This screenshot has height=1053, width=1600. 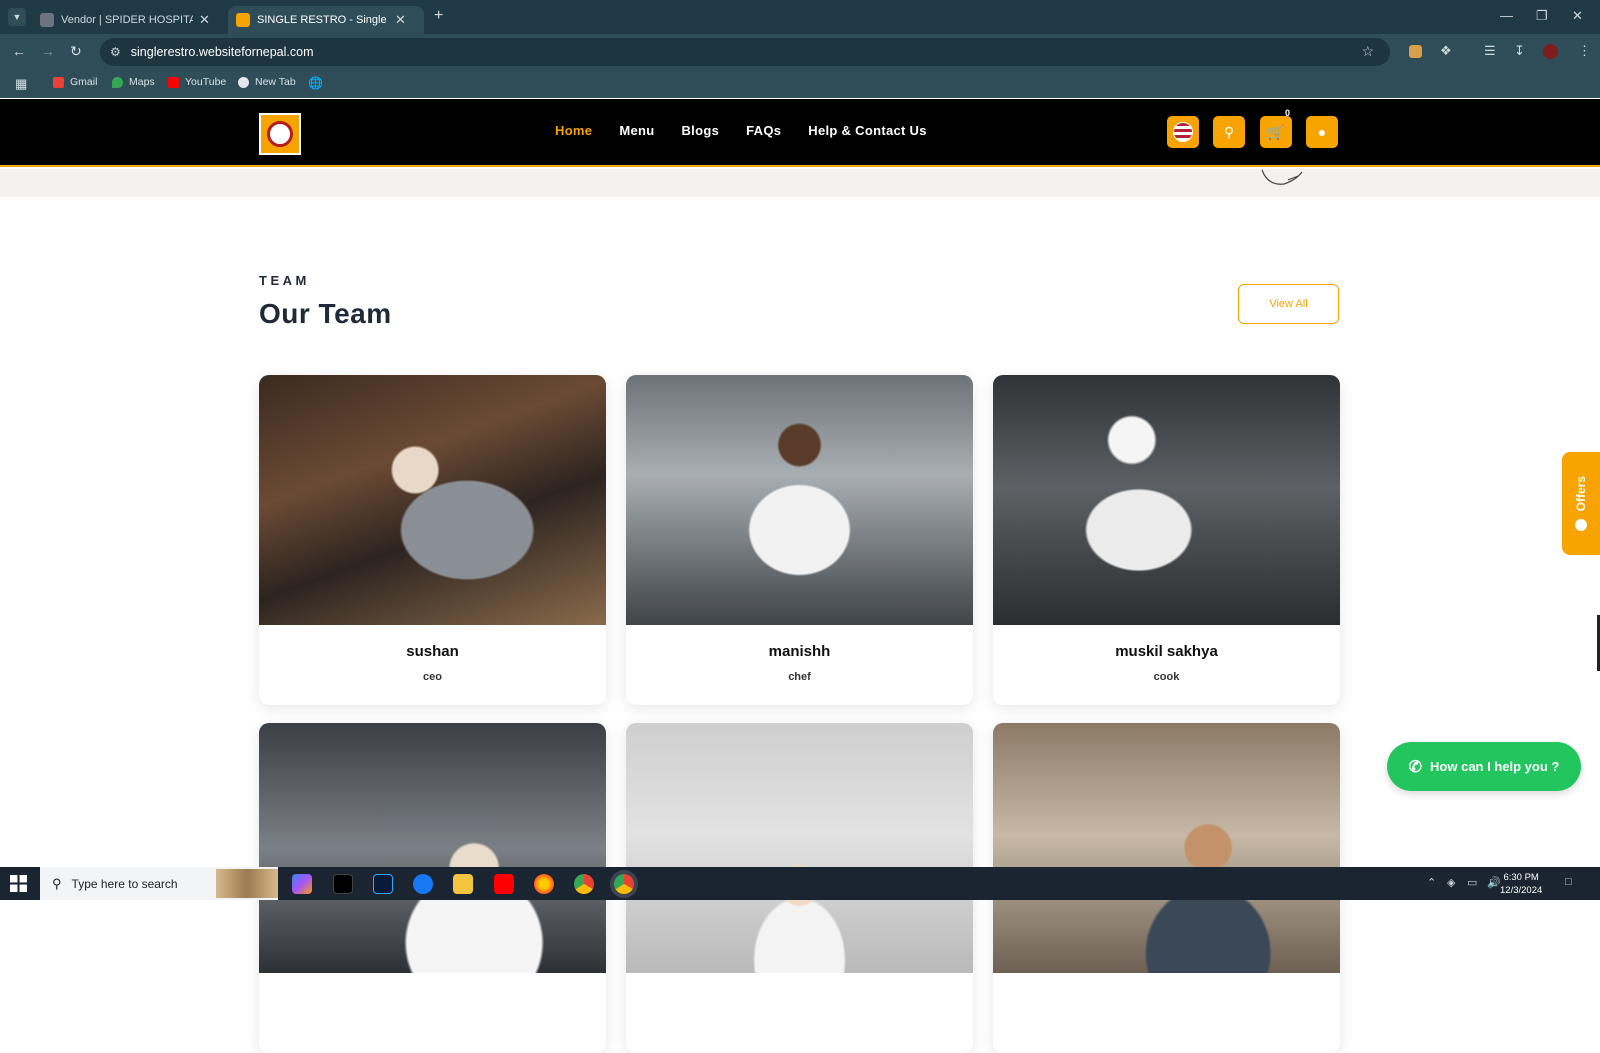 I want to click on new-tab-plus-icon: +, so click(x=438, y=16).